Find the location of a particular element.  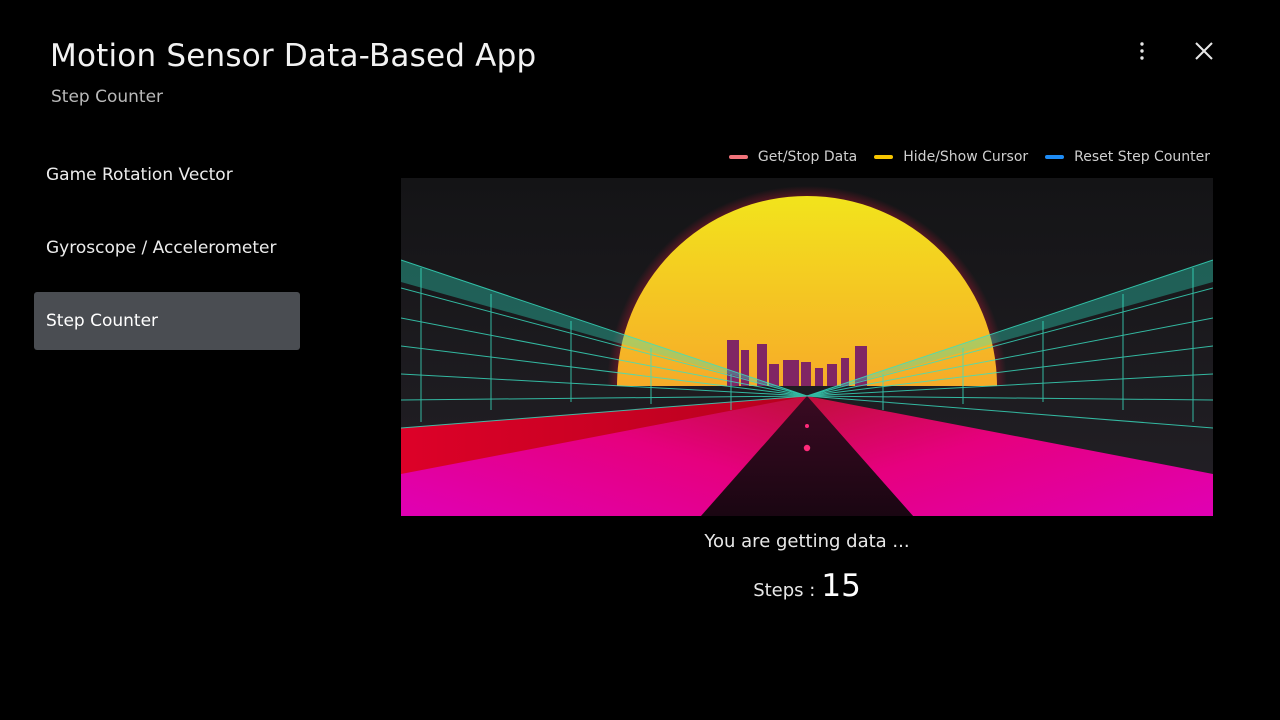

sidebar-item-gyroscope-accelerometer: Gyroscope / Accelerometer is located at coordinates (167, 248).